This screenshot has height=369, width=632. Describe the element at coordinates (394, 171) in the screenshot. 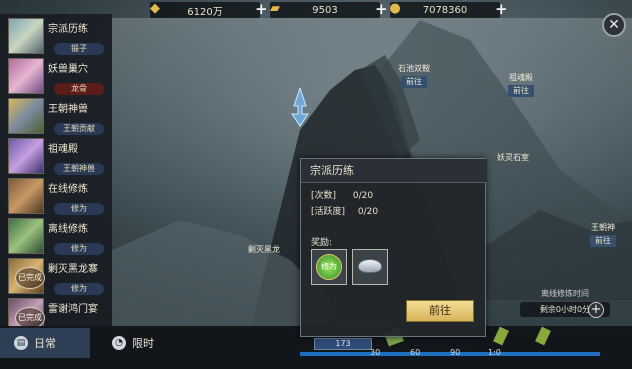

I see `dialog-title: 宗派历练` at that location.